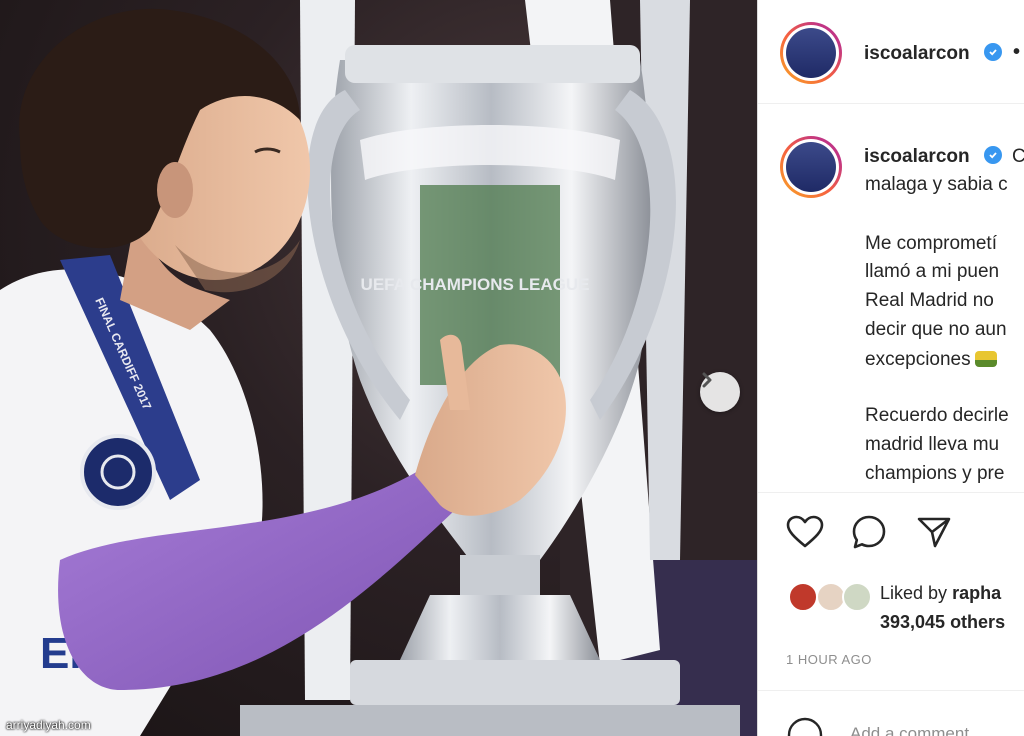 Image resolution: width=1024 pixels, height=736 pixels. What do you see at coordinates (175, 190) in the screenshot?
I see `player-ear` at bounding box center [175, 190].